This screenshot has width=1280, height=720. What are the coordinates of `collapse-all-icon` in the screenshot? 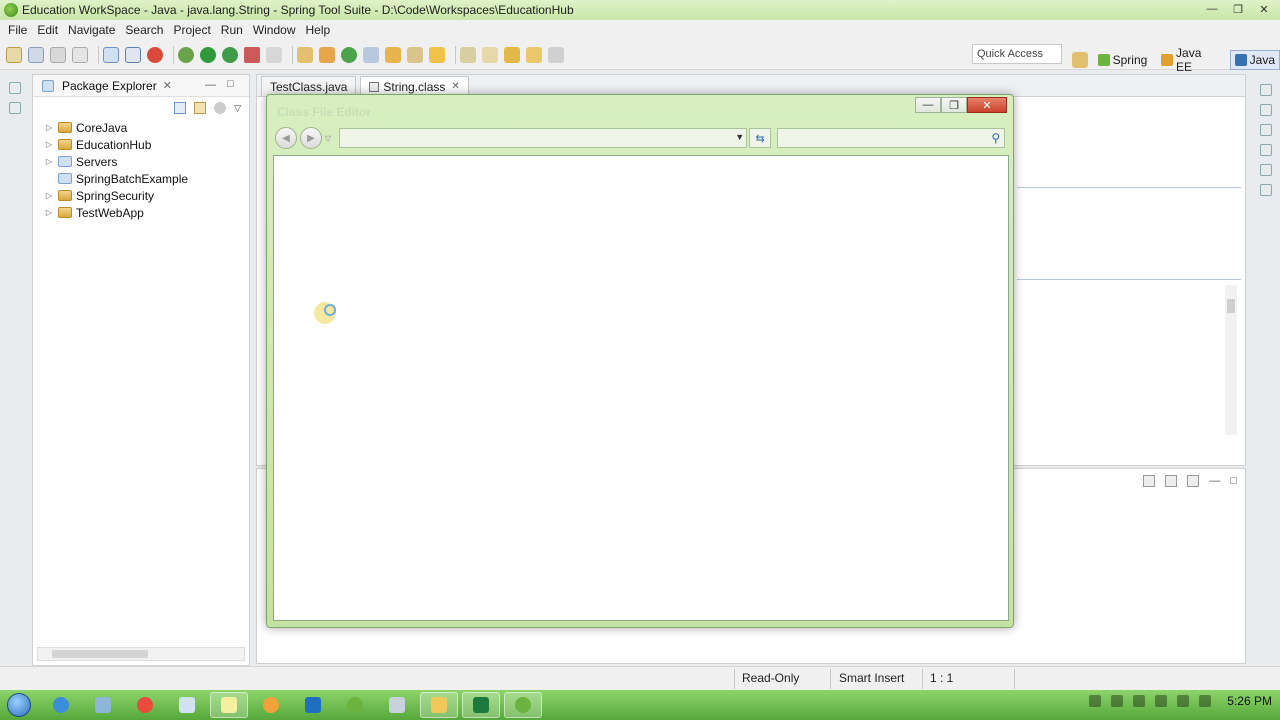 It's located at (180, 108).